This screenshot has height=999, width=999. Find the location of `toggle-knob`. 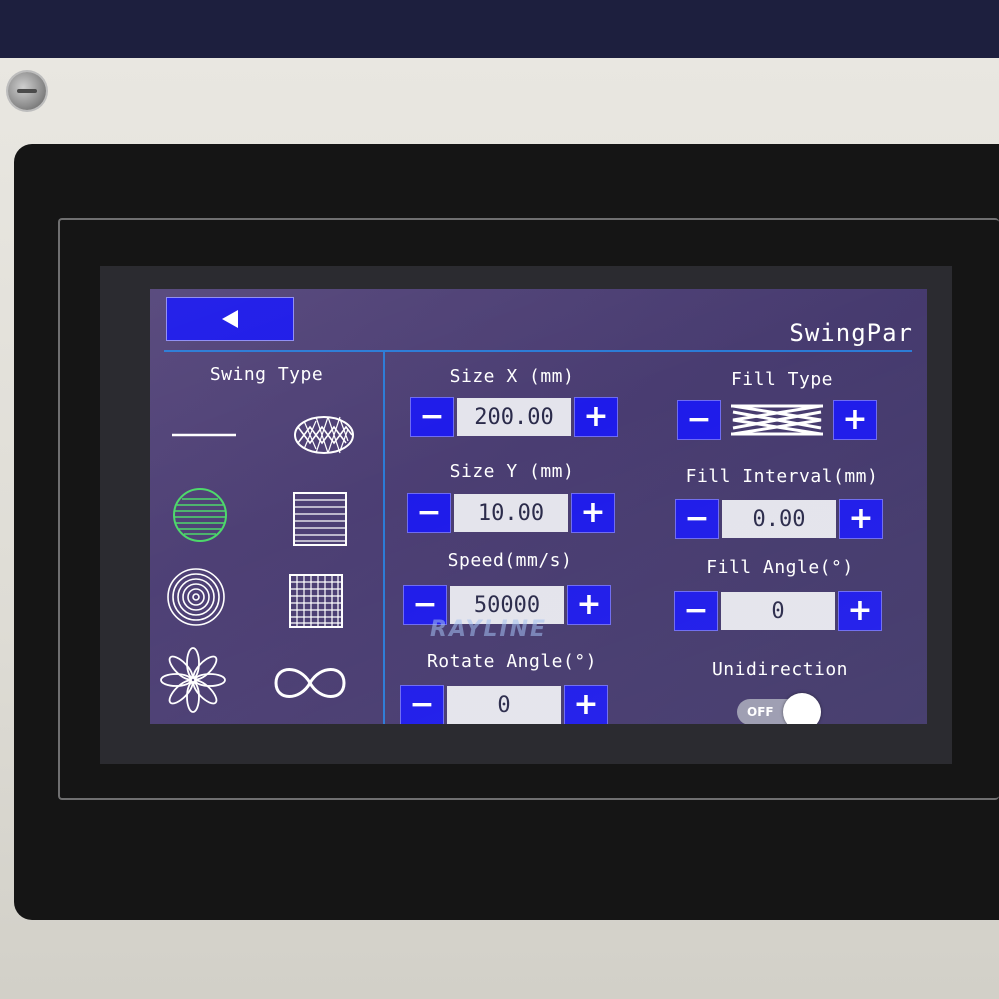

toggle-knob is located at coordinates (802, 708).